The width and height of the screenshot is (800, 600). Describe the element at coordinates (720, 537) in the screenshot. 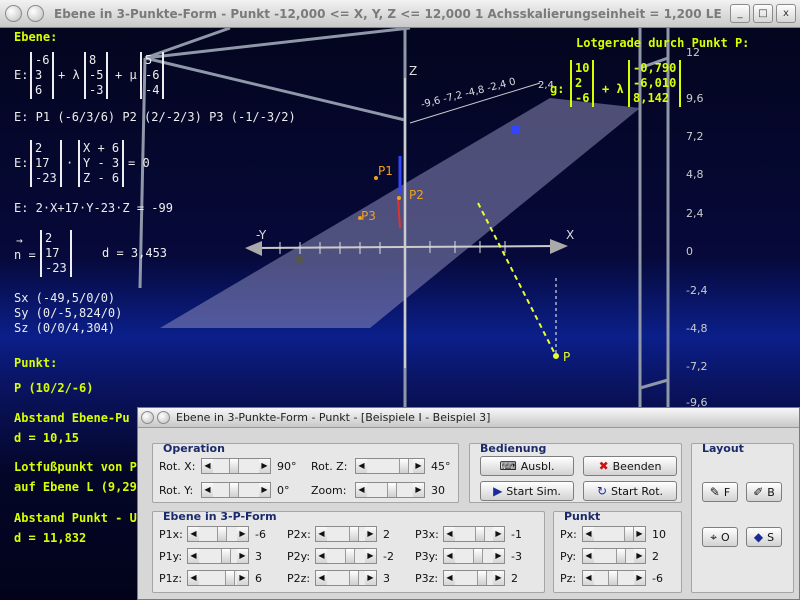

I see `layout-o-button: ⌖ O` at that location.